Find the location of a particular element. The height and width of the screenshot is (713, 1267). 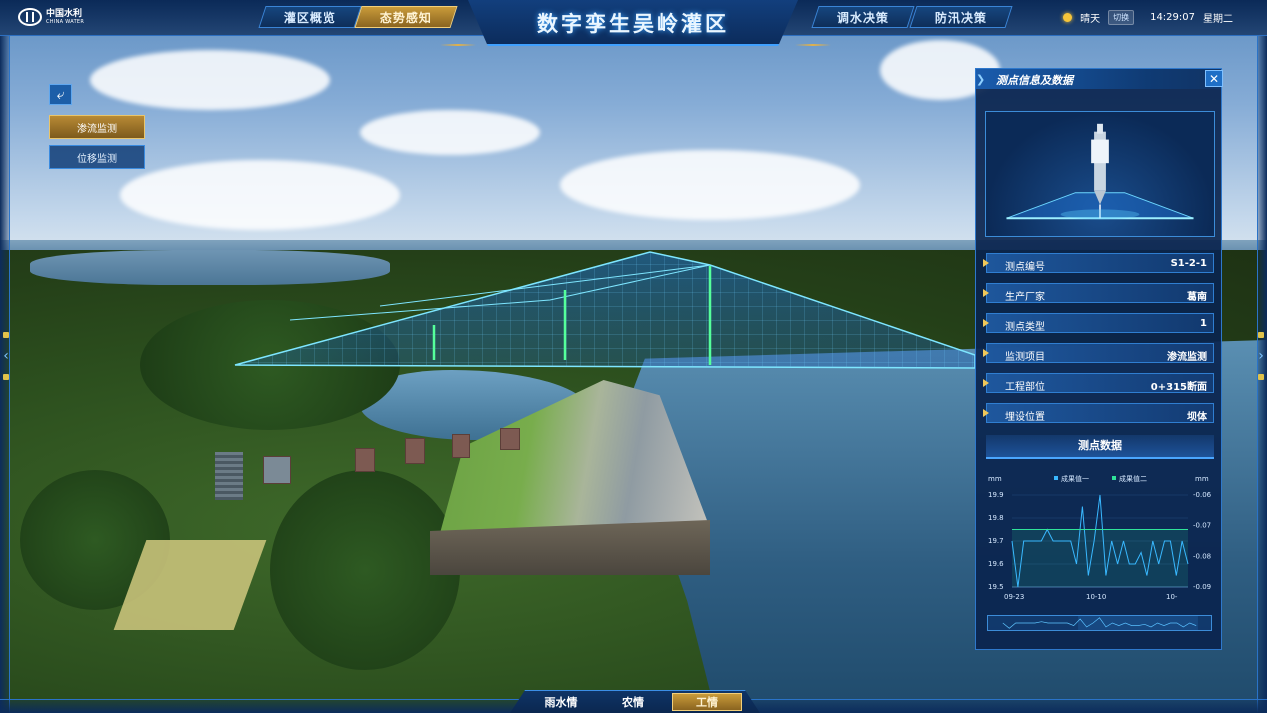

chart-range-slider is located at coordinates (1099, 623).